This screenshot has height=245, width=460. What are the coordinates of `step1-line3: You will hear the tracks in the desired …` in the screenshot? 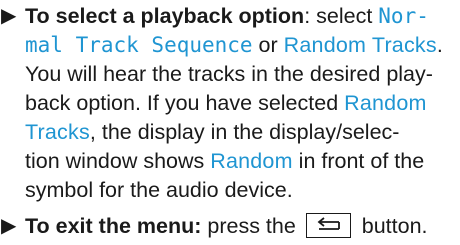 It's located at (229, 74).